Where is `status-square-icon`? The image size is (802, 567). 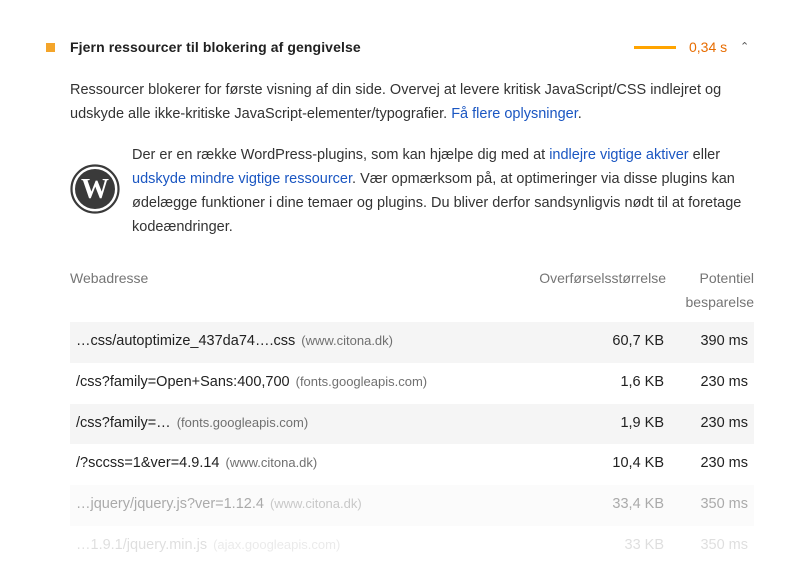 status-square-icon is located at coordinates (50, 47).